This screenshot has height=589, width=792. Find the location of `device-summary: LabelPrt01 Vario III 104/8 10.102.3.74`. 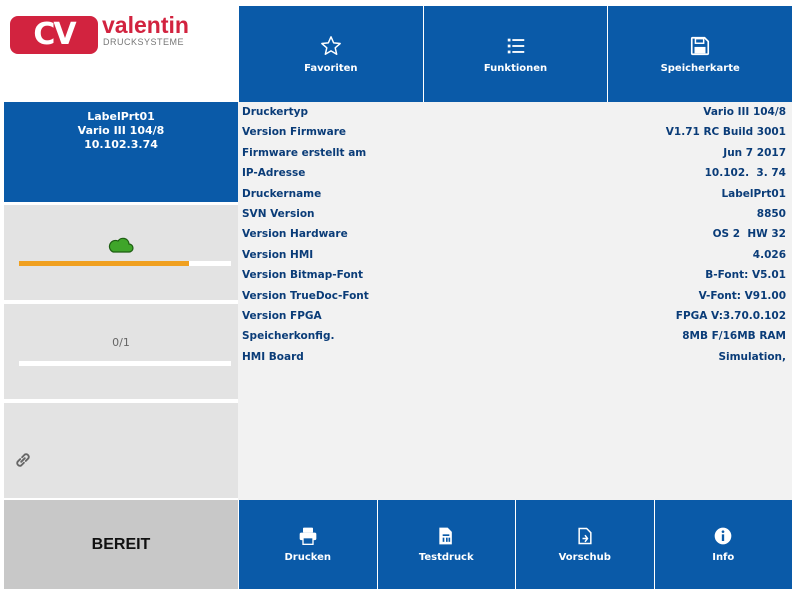

device-summary: LabelPrt01 Vario III 104/8 10.102.3.74 is located at coordinates (121, 152).